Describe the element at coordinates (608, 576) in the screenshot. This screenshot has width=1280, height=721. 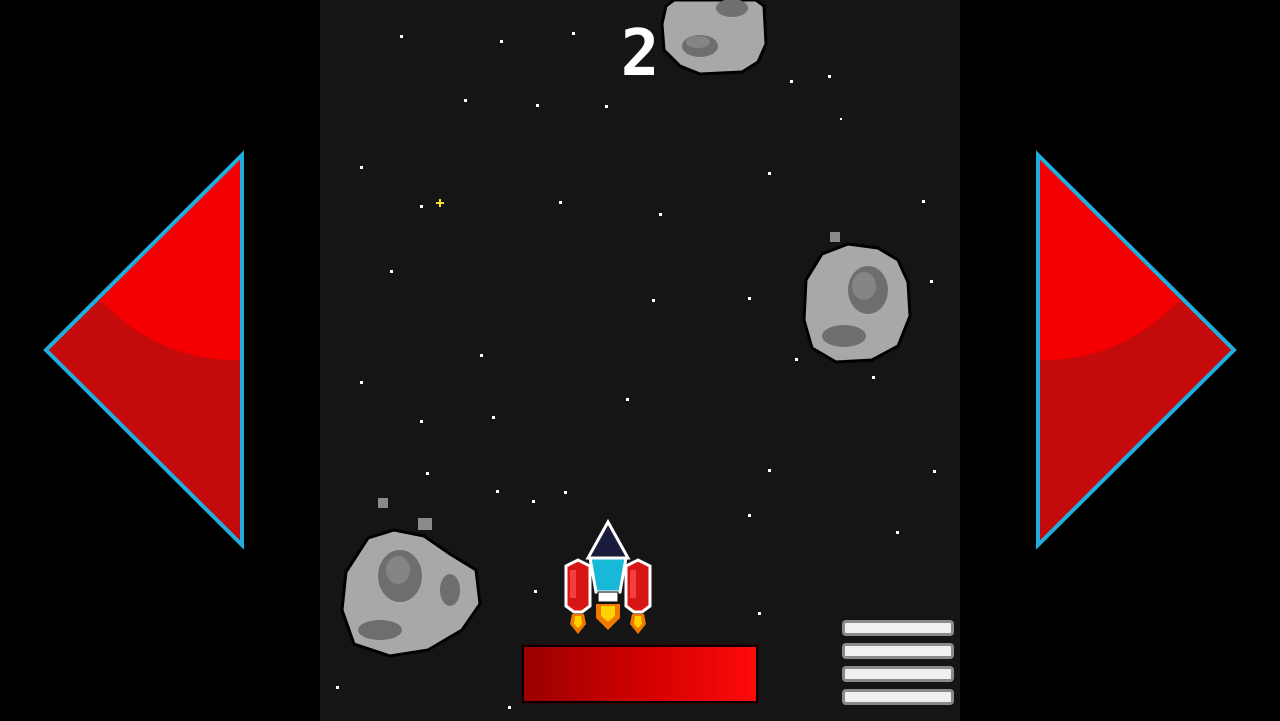
I see `player-ship` at that location.